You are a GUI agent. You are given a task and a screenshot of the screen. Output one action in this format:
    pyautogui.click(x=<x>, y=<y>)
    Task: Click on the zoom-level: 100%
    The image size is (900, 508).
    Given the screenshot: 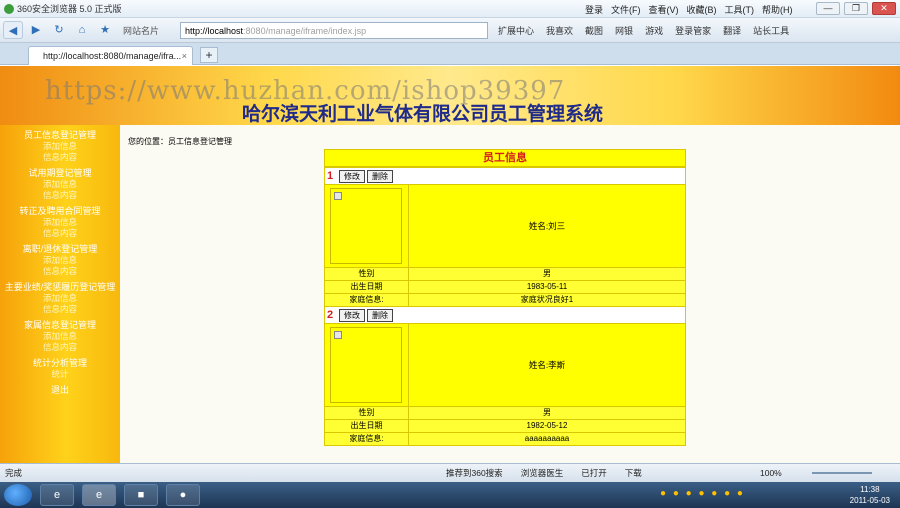 What is the action you would take?
    pyautogui.click(x=771, y=473)
    